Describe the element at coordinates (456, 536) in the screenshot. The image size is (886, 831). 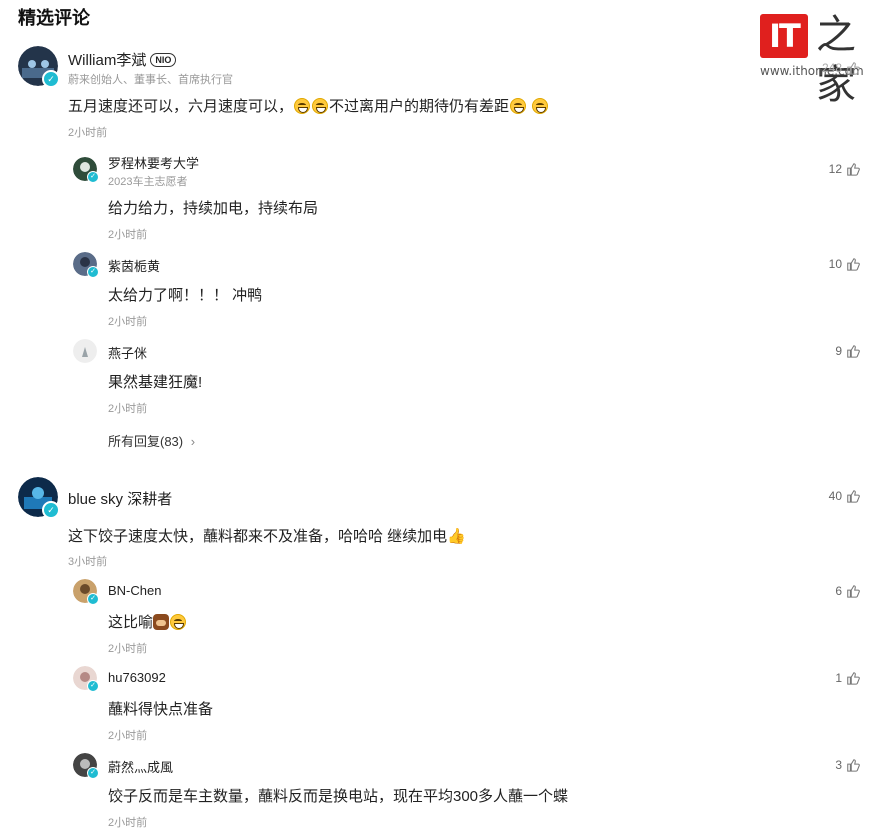
I see `thumbs-up-emoji-icon: 👍` at that location.